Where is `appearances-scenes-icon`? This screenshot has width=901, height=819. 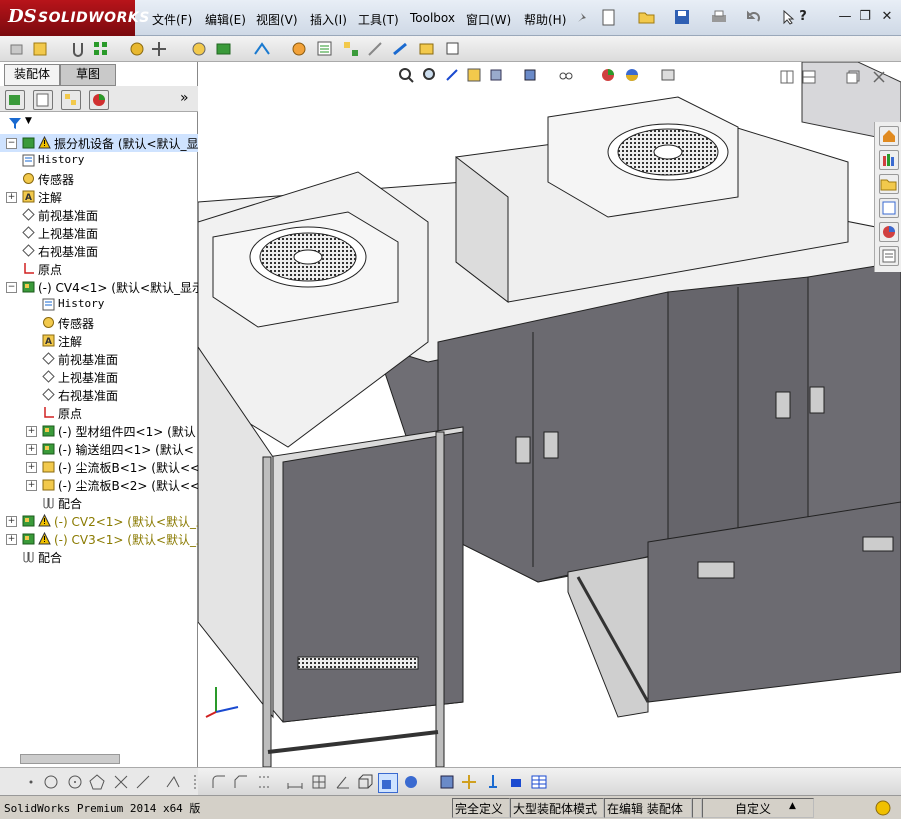
appearances-scenes-icon is located at coordinates (889, 232).